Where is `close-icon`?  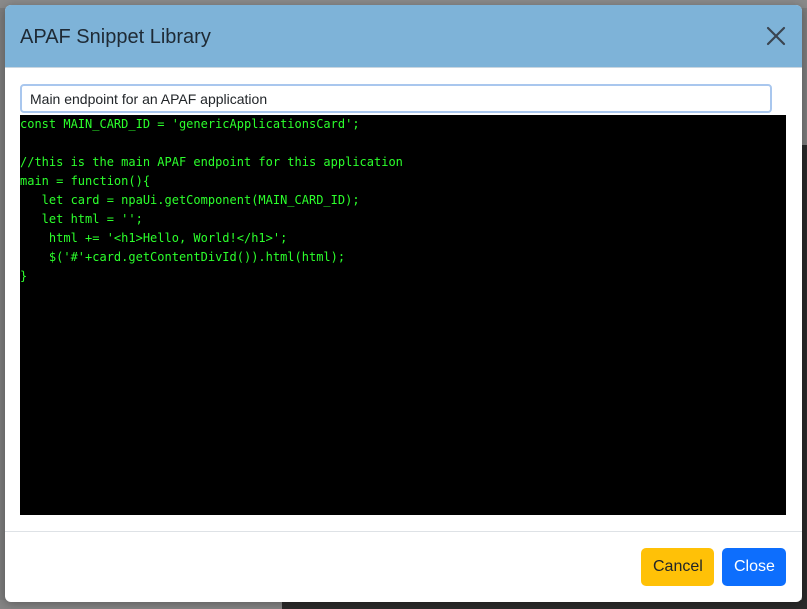
close-icon is located at coordinates (776, 36).